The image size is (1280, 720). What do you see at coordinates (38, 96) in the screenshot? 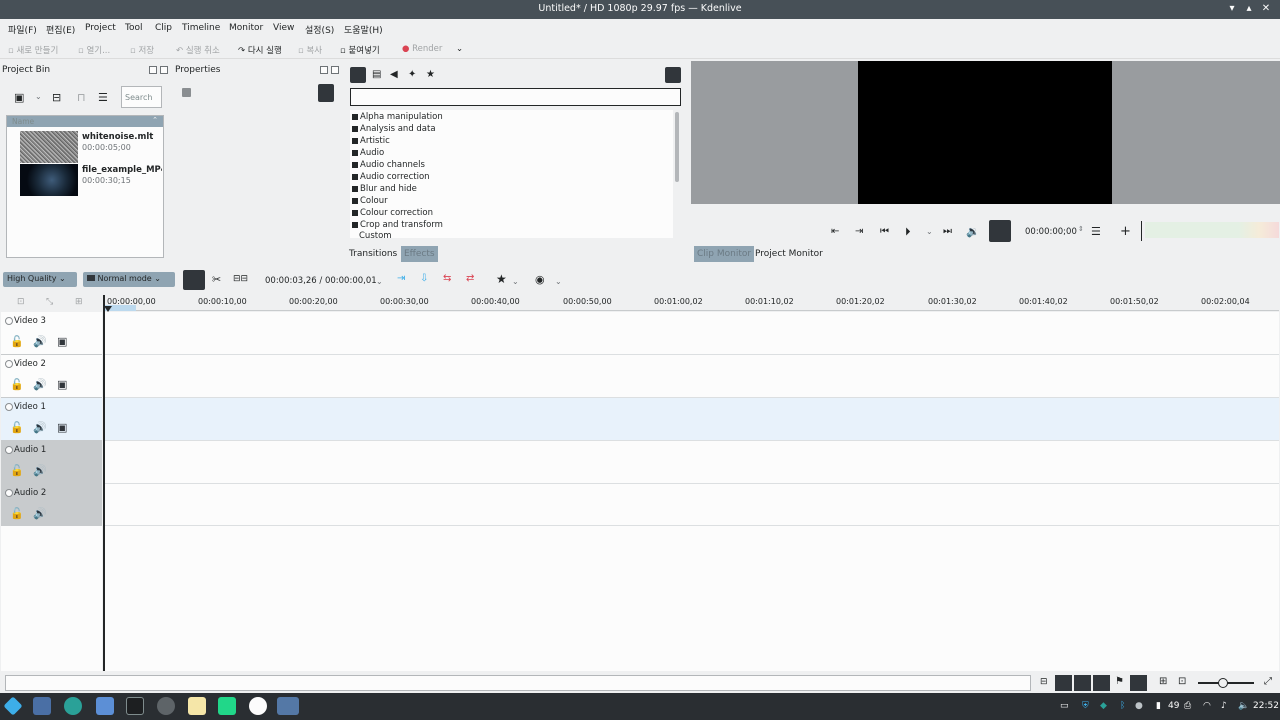
I see `add-clip-menu-chevron-icon: ⌄` at bounding box center [38, 96].